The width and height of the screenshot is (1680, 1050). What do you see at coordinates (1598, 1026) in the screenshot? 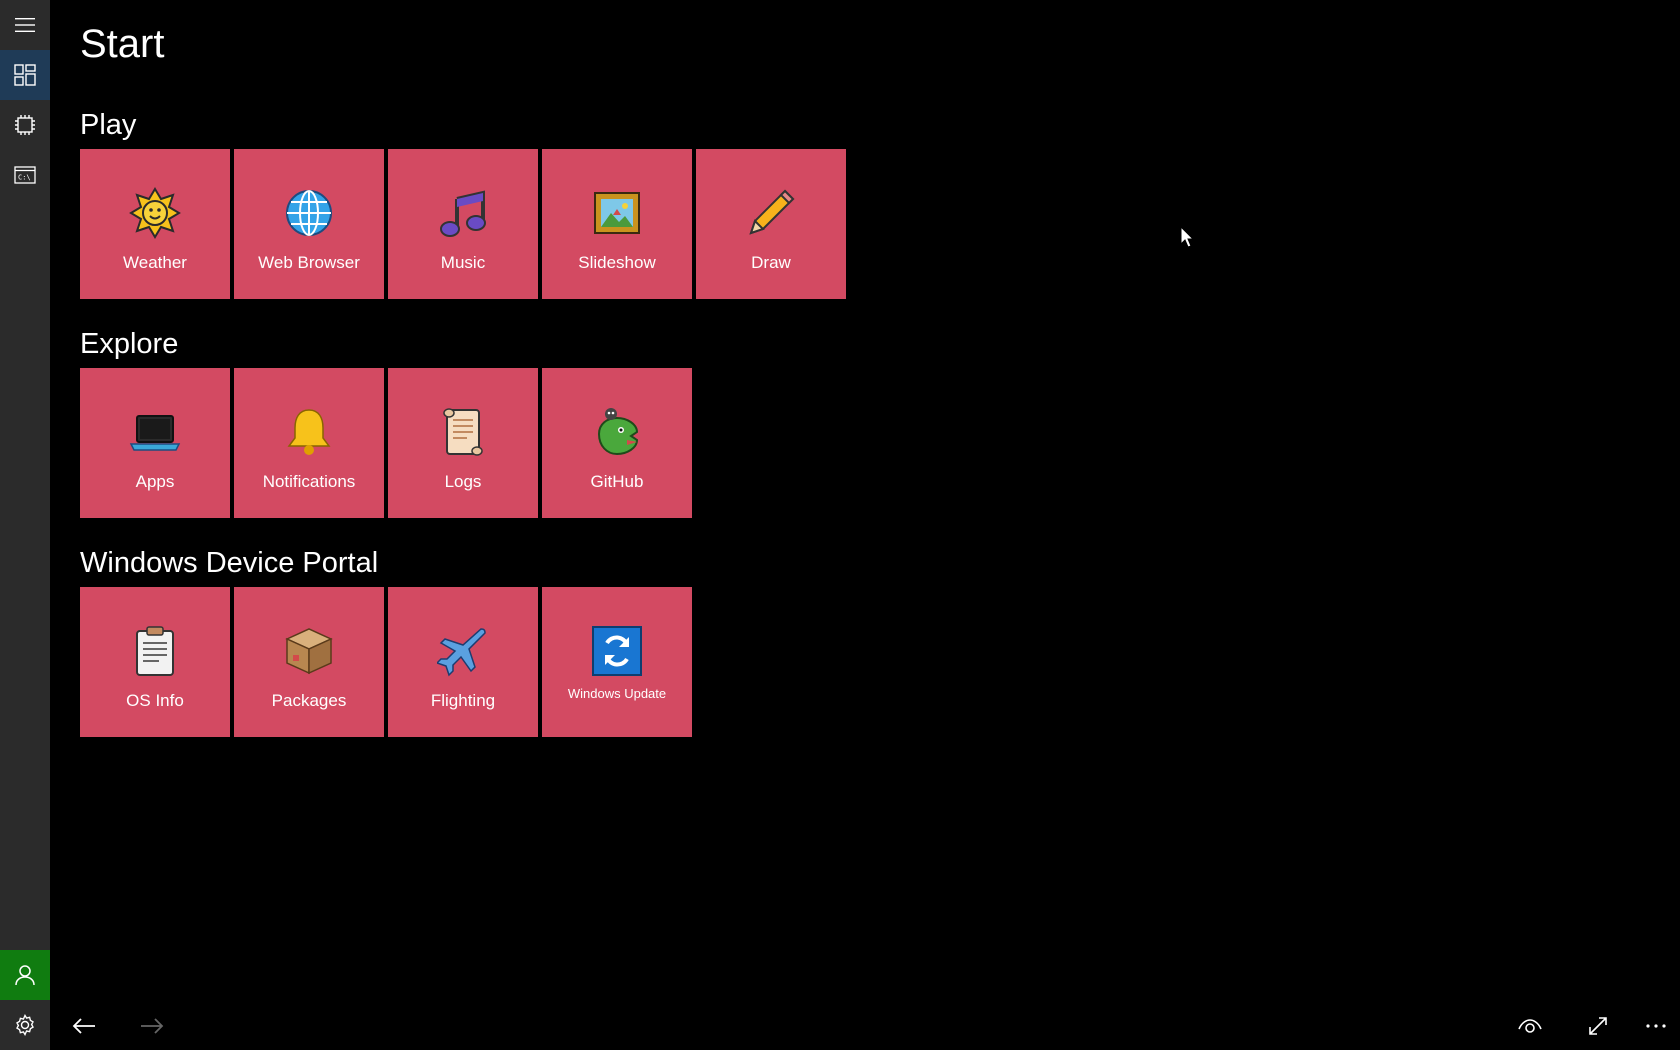
I see `fullscreen-icon` at bounding box center [1598, 1026].